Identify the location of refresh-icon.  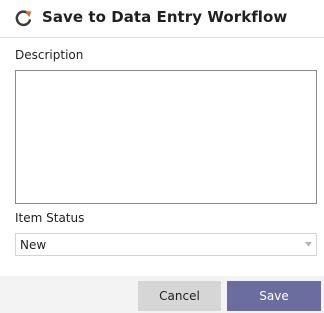
(23, 18).